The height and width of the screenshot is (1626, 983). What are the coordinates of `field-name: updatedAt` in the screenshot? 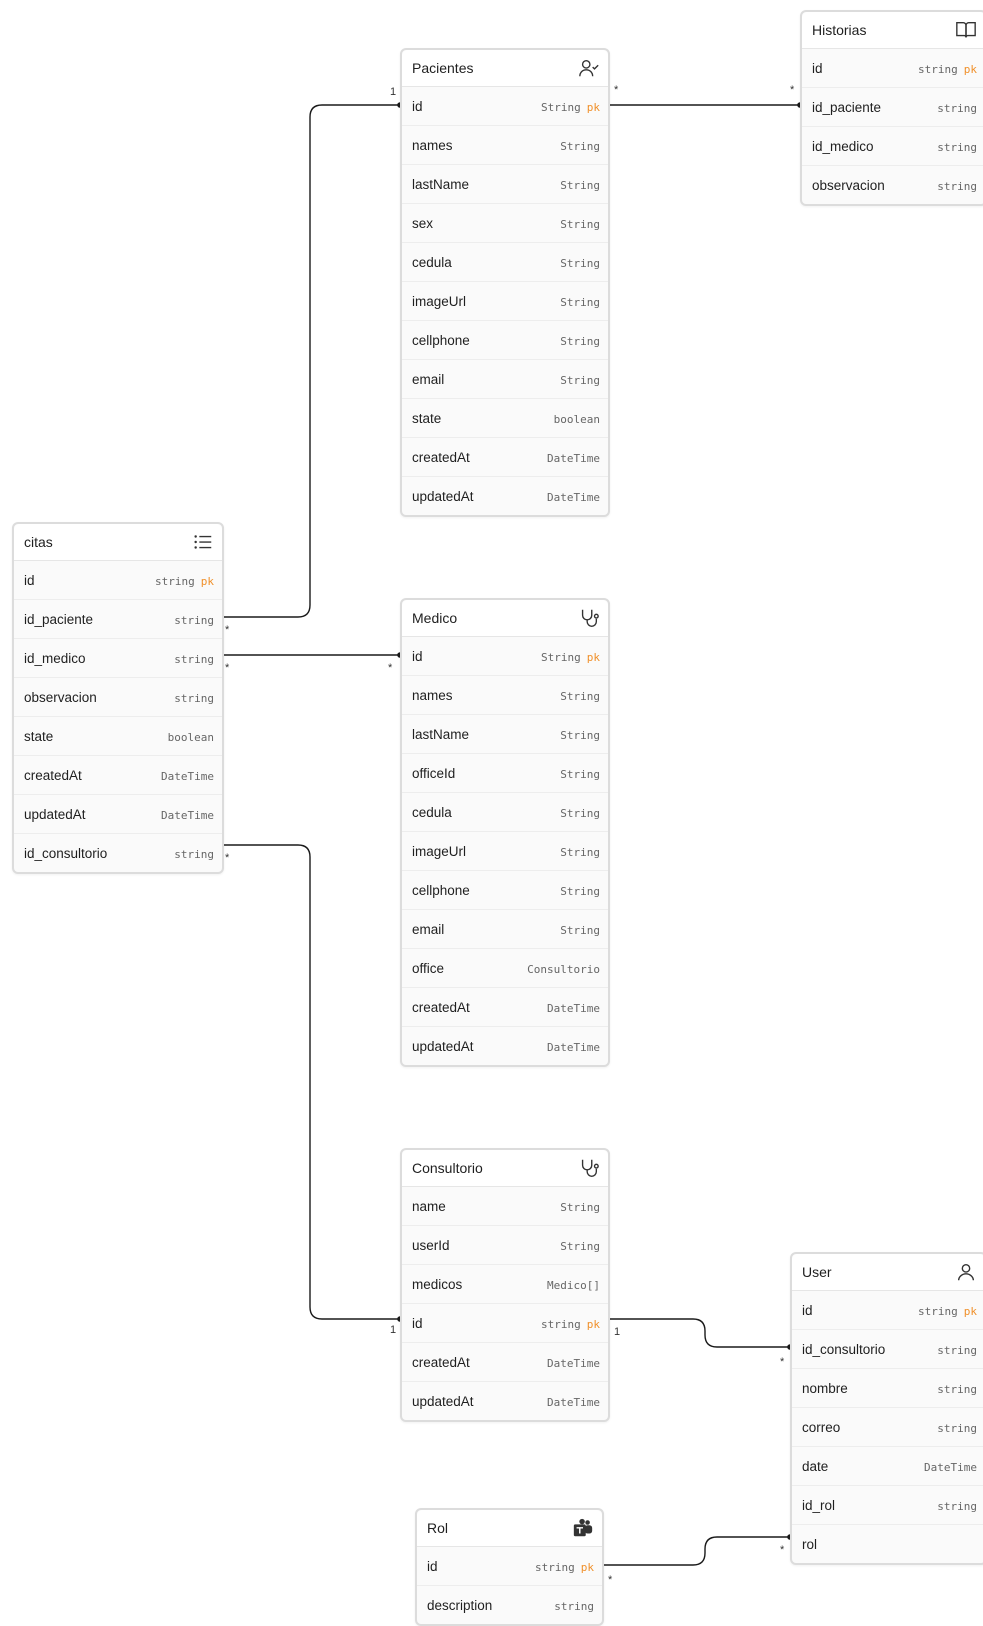 It's located at (443, 1046).